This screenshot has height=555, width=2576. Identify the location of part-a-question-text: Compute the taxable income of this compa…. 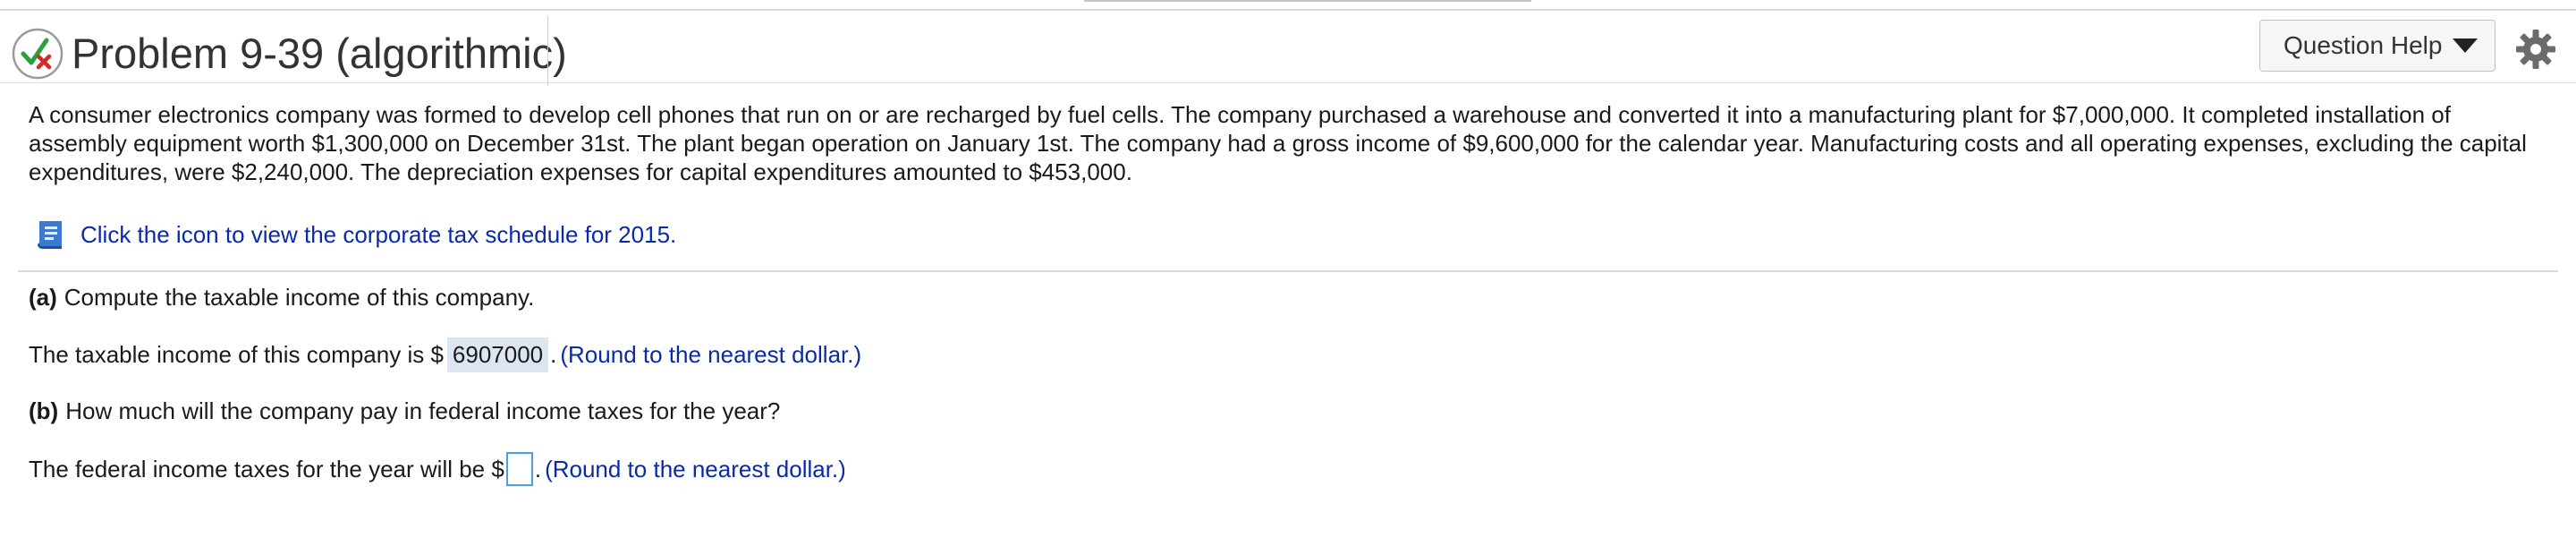
(299, 297).